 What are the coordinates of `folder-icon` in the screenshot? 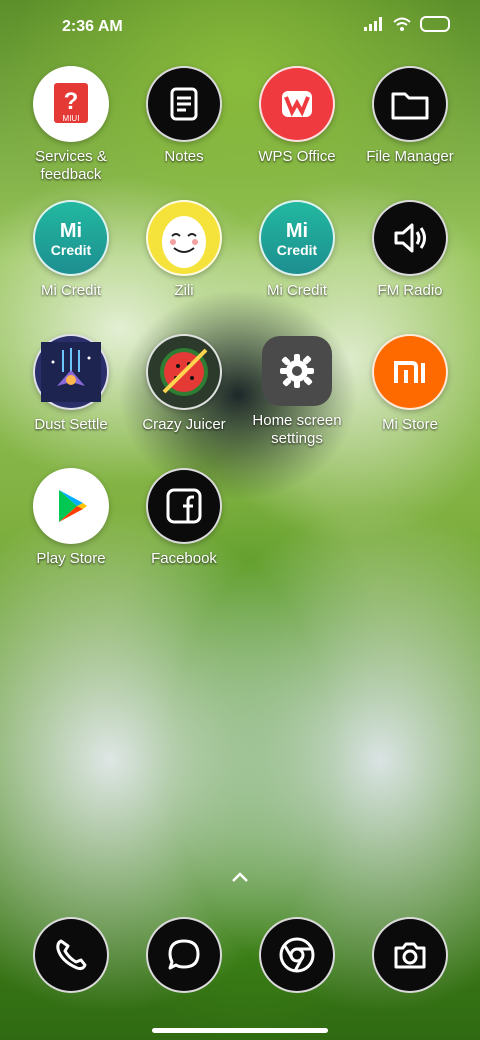 It's located at (410, 104).